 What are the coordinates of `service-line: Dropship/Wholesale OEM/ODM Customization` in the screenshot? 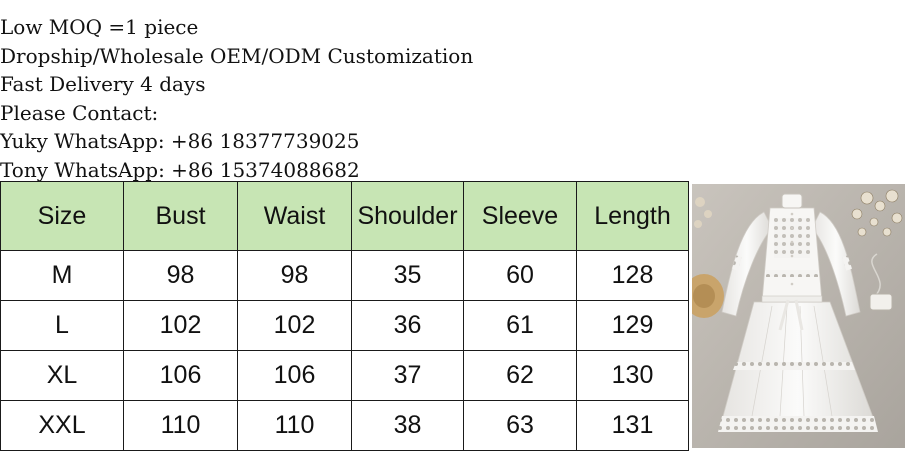 It's located at (237, 55).